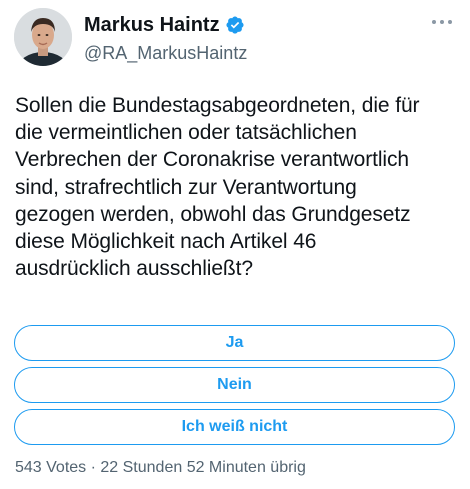 This screenshot has width=470, height=489. I want to click on more-horizontal-icon, so click(443, 22).